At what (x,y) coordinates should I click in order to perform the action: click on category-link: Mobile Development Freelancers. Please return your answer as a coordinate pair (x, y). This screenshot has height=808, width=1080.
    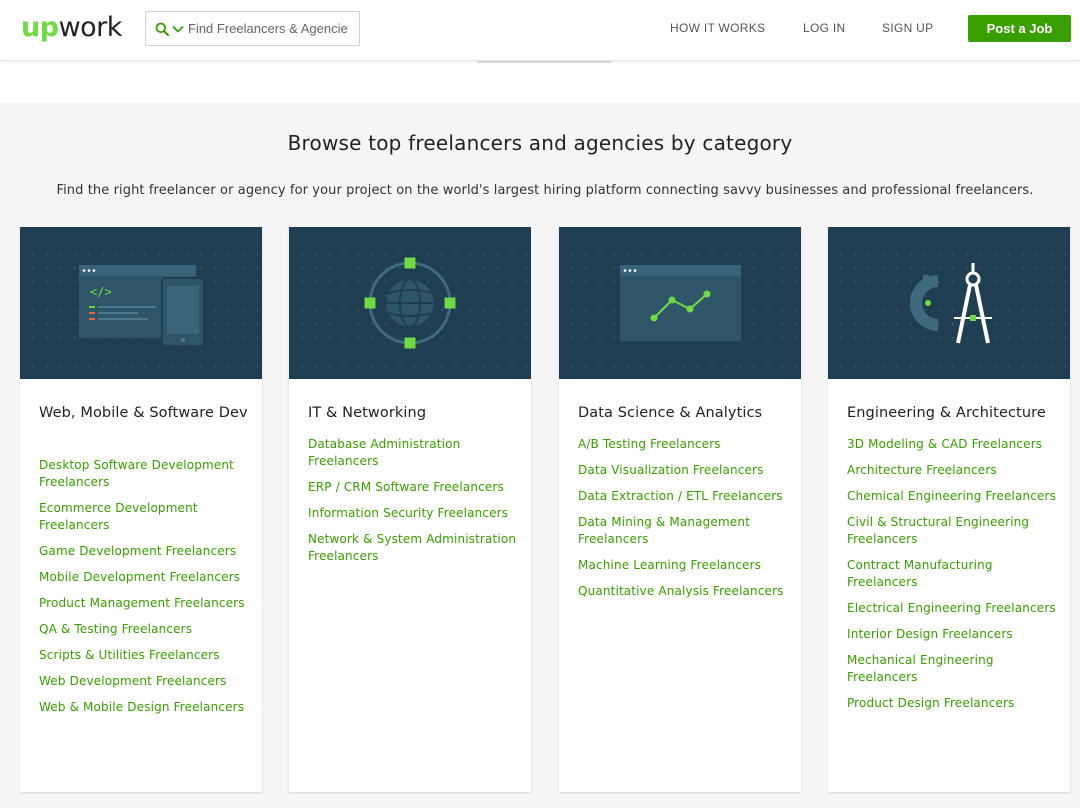
    Looking at the image, I should click on (146, 577).